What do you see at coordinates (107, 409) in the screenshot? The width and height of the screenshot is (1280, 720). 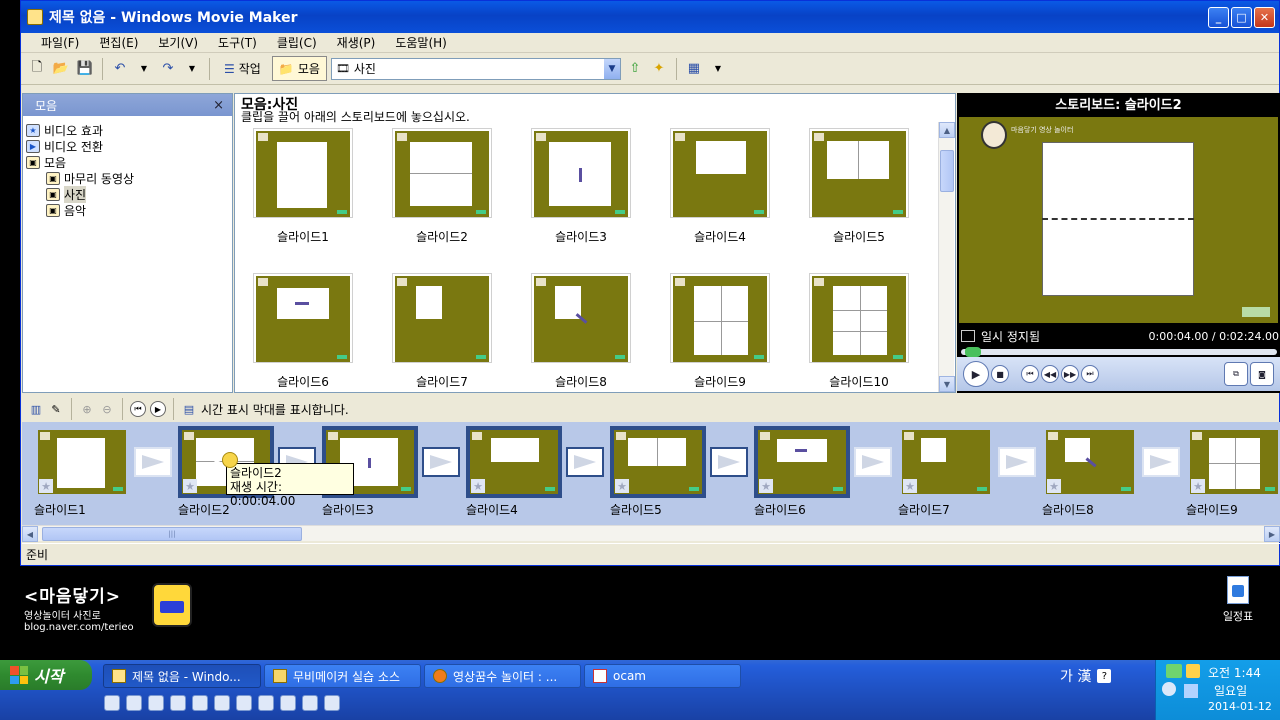 I see `zoom-out-icon: ⊖` at bounding box center [107, 409].